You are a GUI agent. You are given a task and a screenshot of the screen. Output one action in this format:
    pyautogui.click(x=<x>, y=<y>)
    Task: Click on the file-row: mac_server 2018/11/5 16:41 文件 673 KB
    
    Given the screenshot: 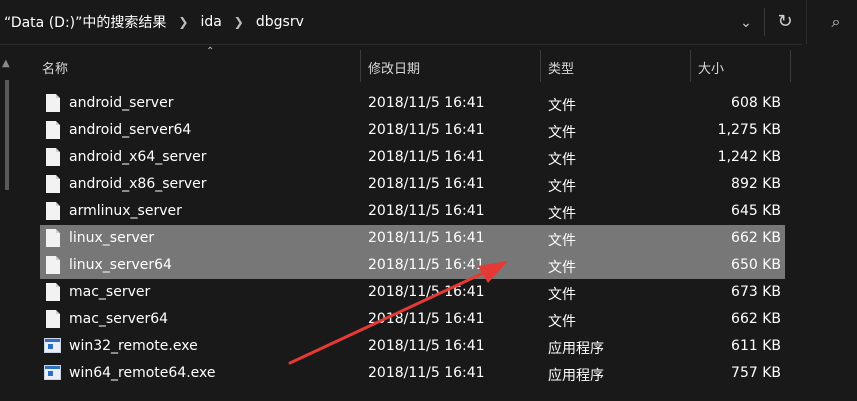 What is the action you would take?
    pyautogui.click(x=412, y=292)
    